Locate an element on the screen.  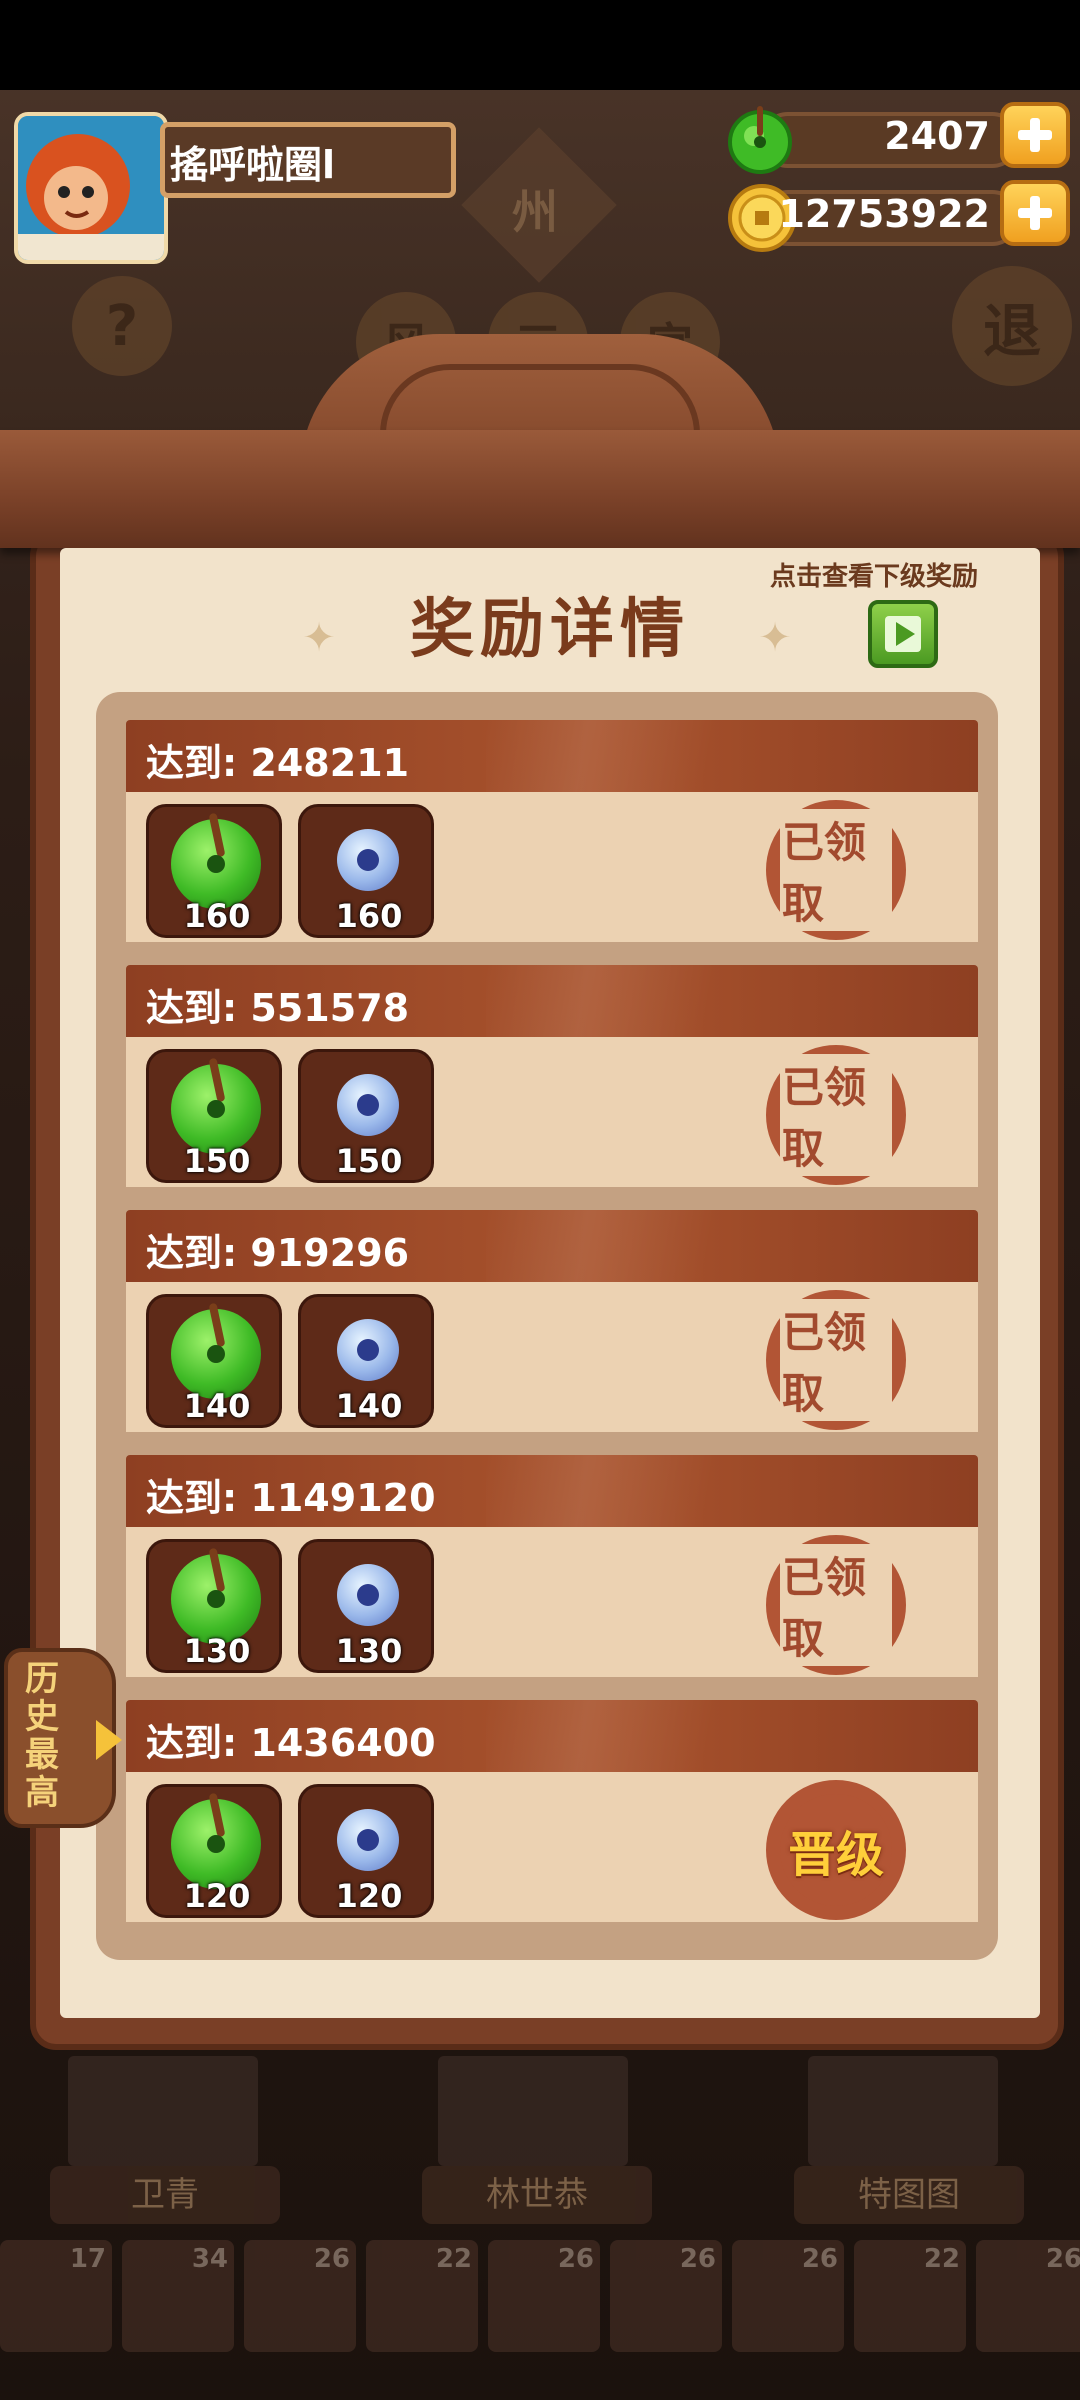
next-level-button is located at coordinates (903, 634).